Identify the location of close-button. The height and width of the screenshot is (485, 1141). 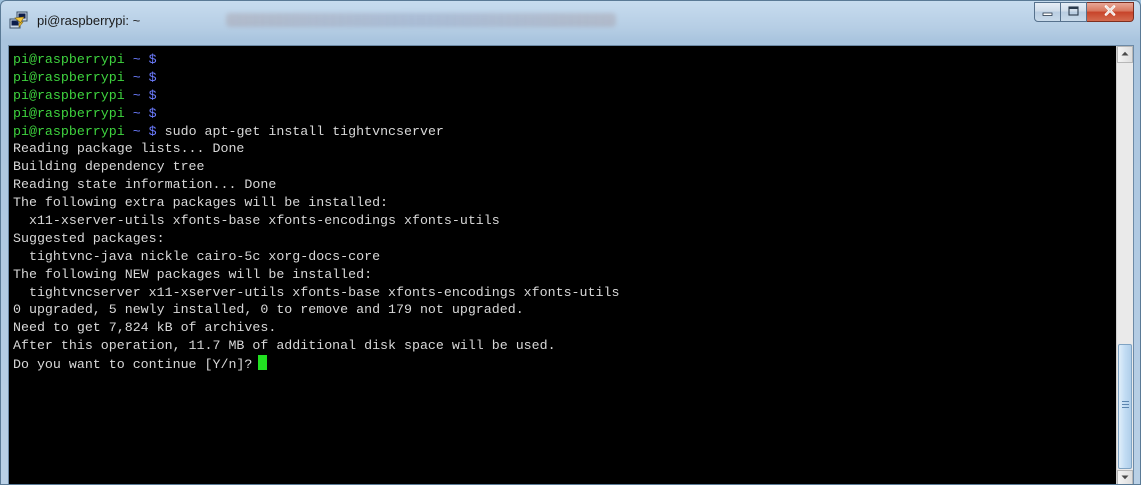
(1110, 12).